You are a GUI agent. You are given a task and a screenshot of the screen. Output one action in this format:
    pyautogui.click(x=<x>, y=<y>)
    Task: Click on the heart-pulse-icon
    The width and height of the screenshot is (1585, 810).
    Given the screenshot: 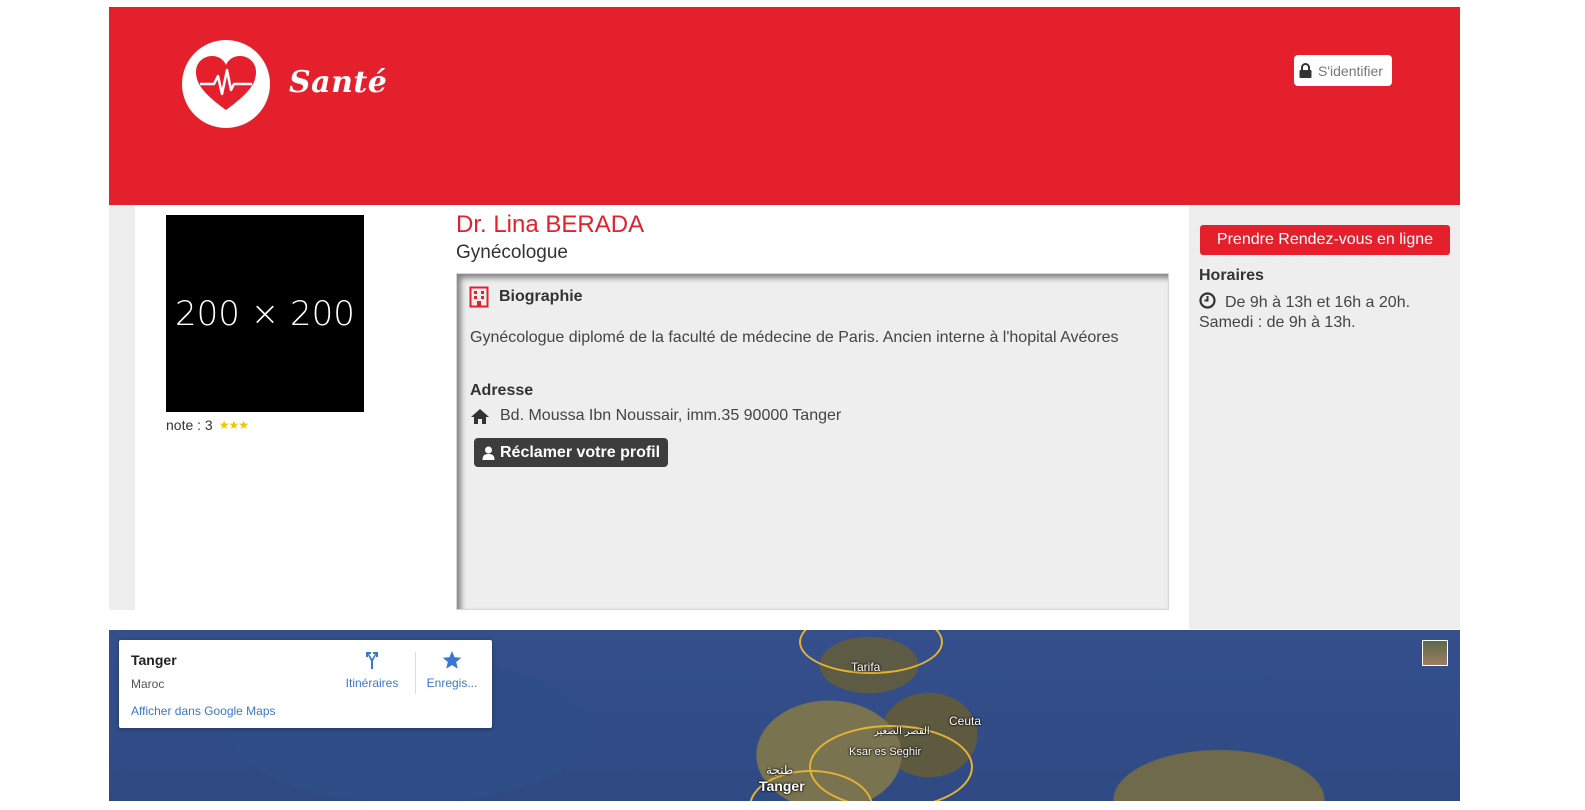 What is the action you would take?
    pyautogui.click(x=226, y=83)
    